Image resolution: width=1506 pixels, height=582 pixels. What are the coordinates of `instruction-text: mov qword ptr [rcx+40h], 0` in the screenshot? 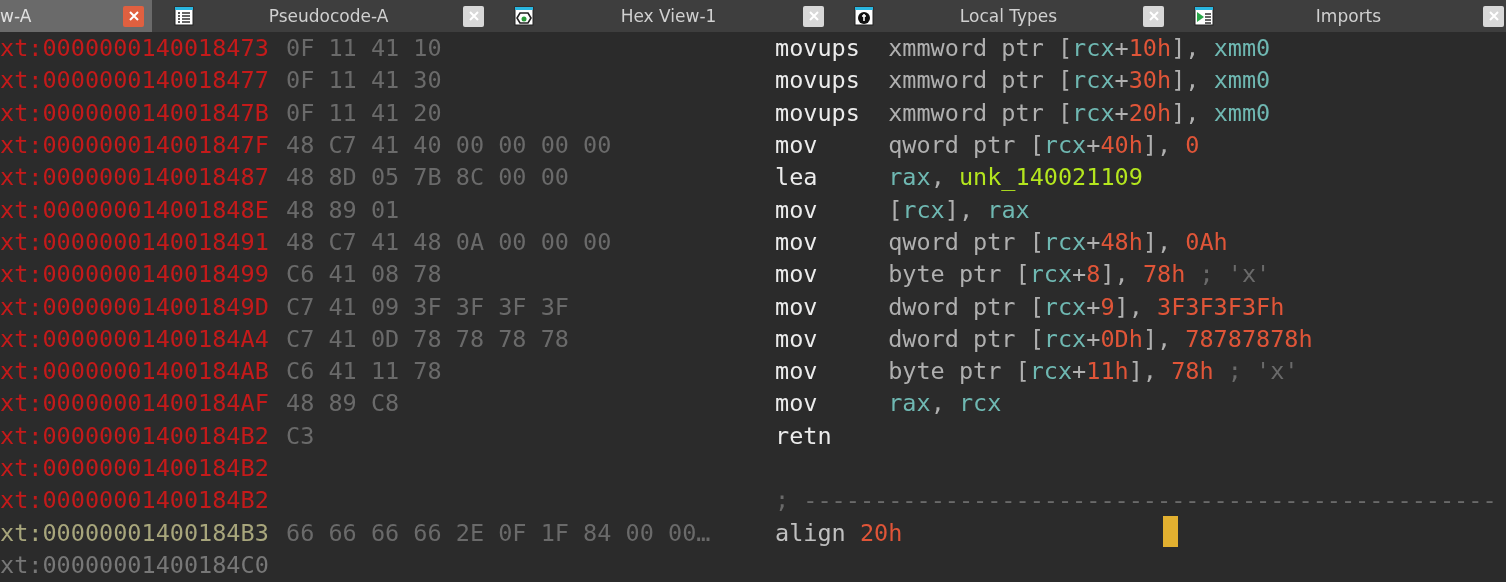 It's located at (987, 145).